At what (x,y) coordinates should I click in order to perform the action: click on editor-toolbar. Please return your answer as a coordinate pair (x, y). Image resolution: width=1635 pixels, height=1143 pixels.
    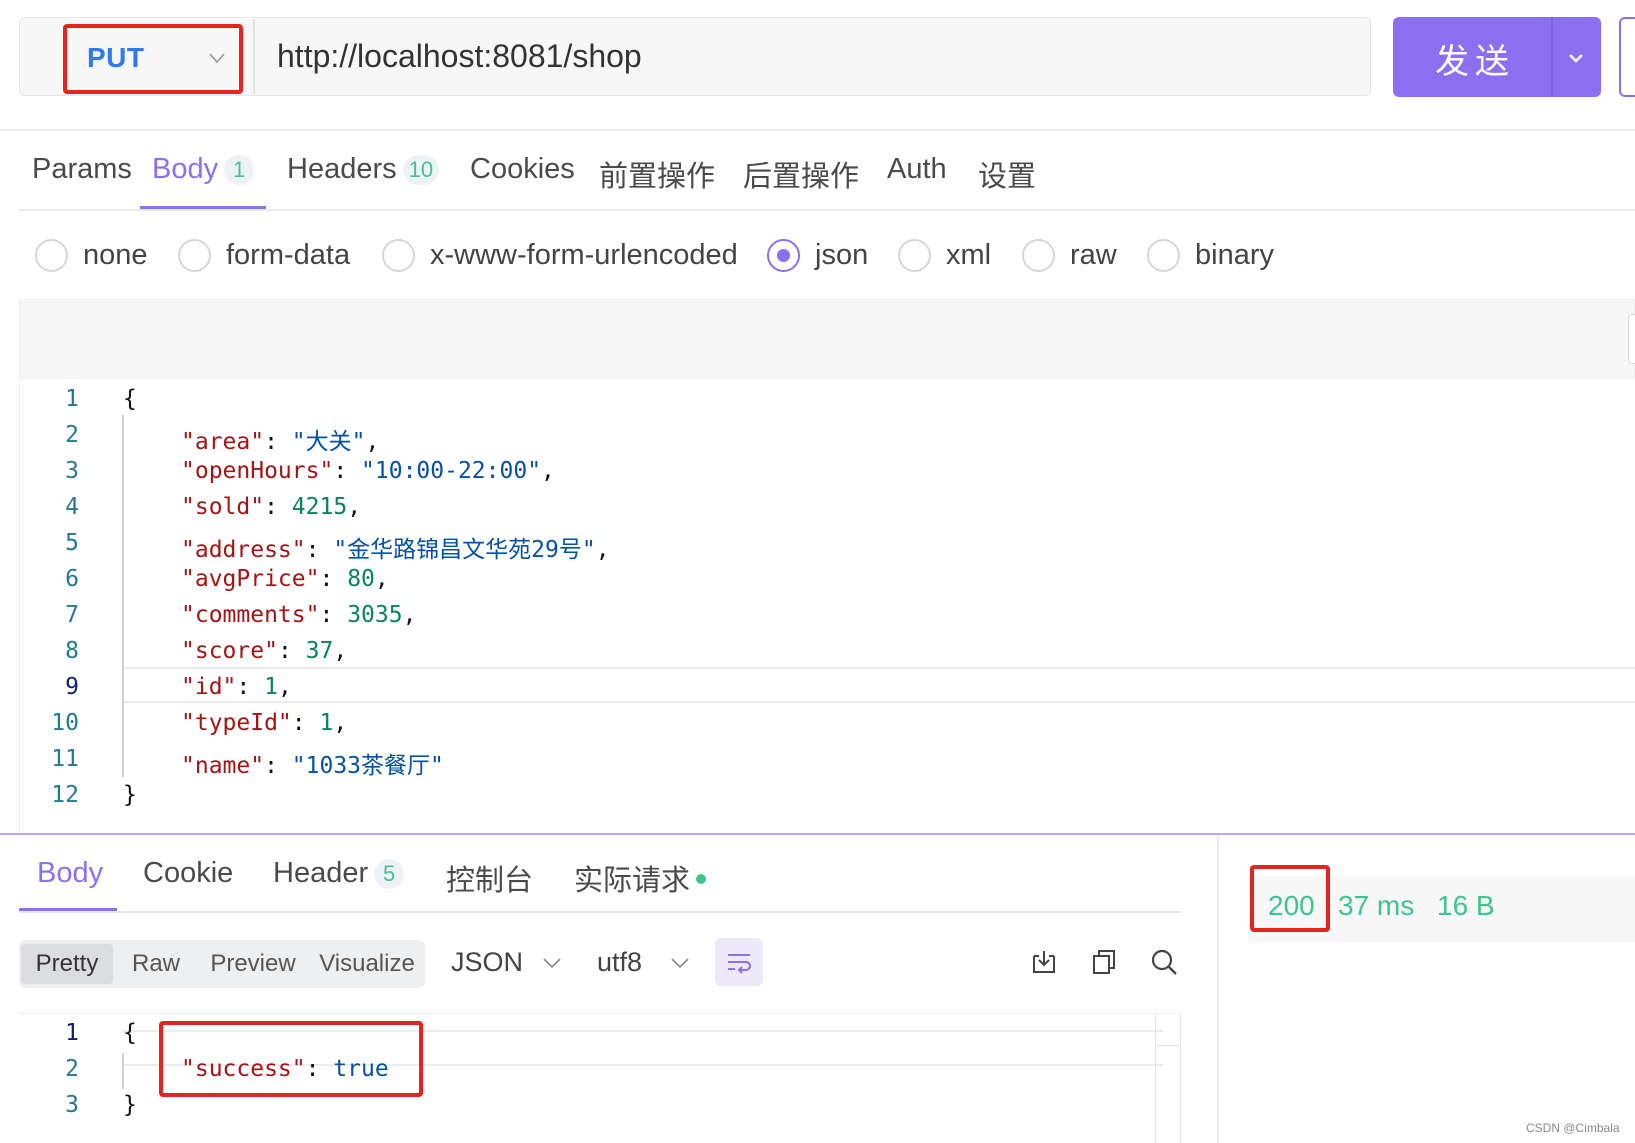
    Looking at the image, I should click on (827, 339).